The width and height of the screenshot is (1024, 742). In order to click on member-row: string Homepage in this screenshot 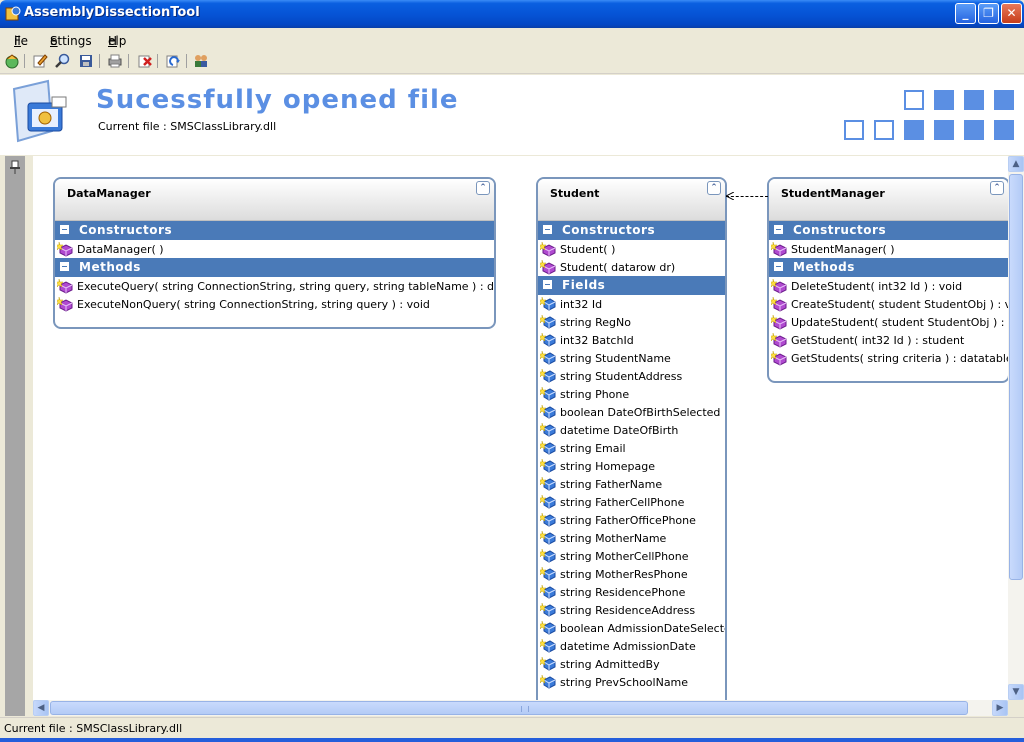, I will do `click(631, 466)`.